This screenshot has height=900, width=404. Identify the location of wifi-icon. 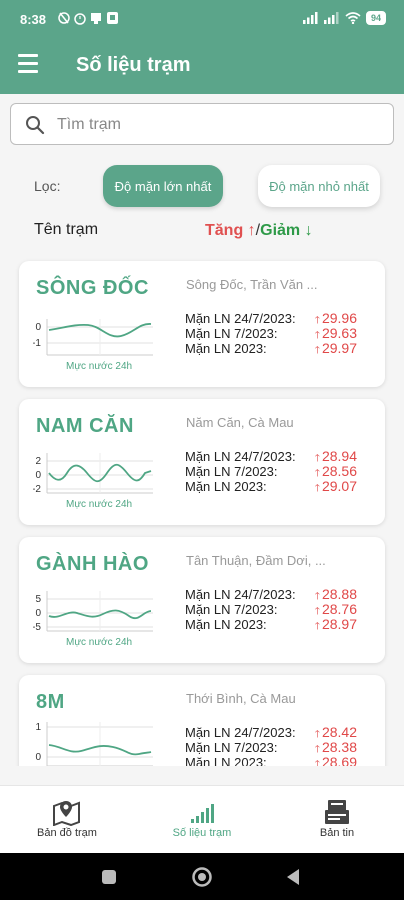
(353, 18).